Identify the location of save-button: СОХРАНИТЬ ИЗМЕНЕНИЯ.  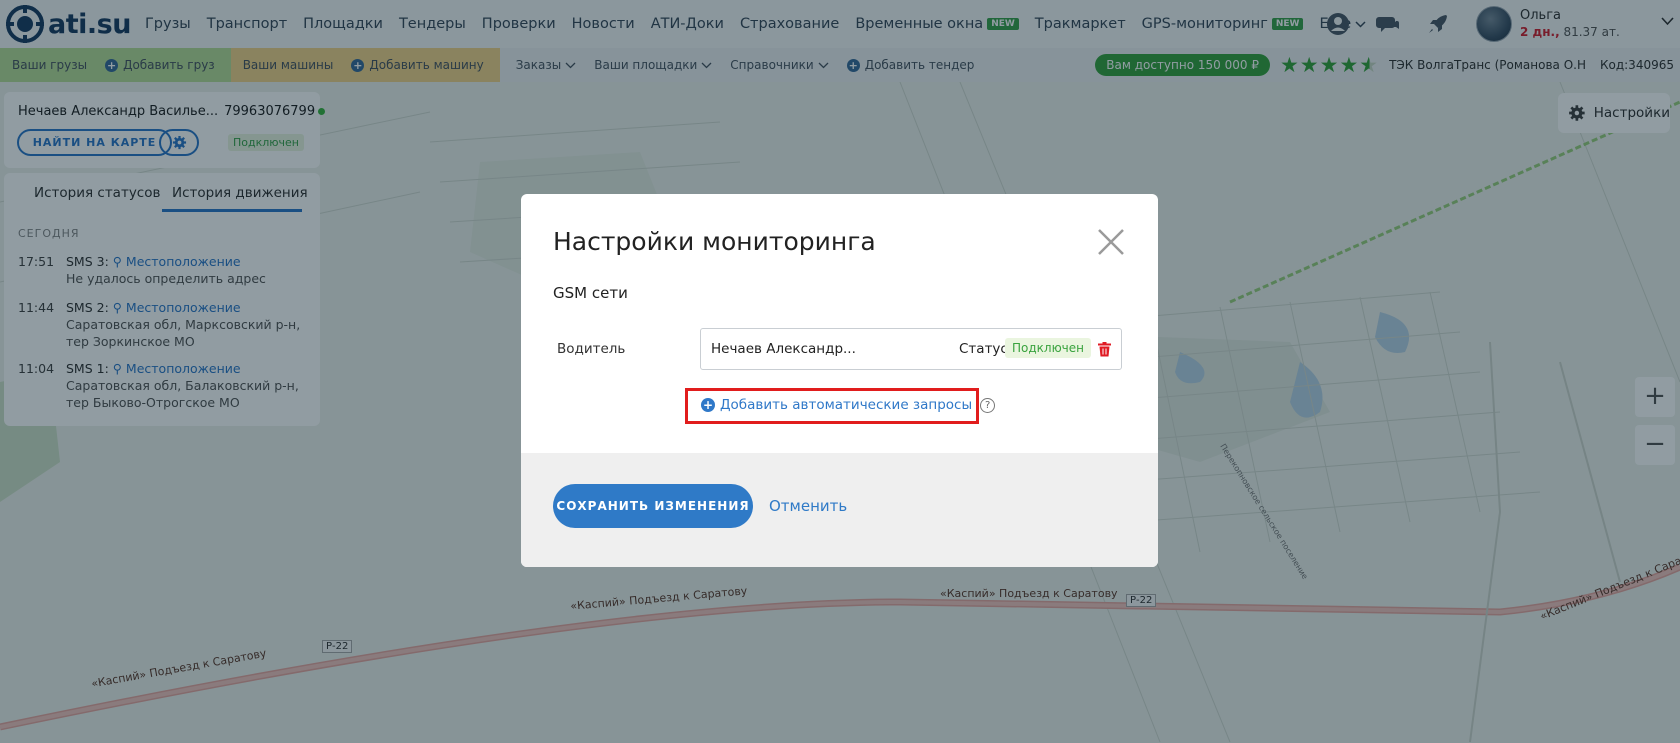
(653, 506).